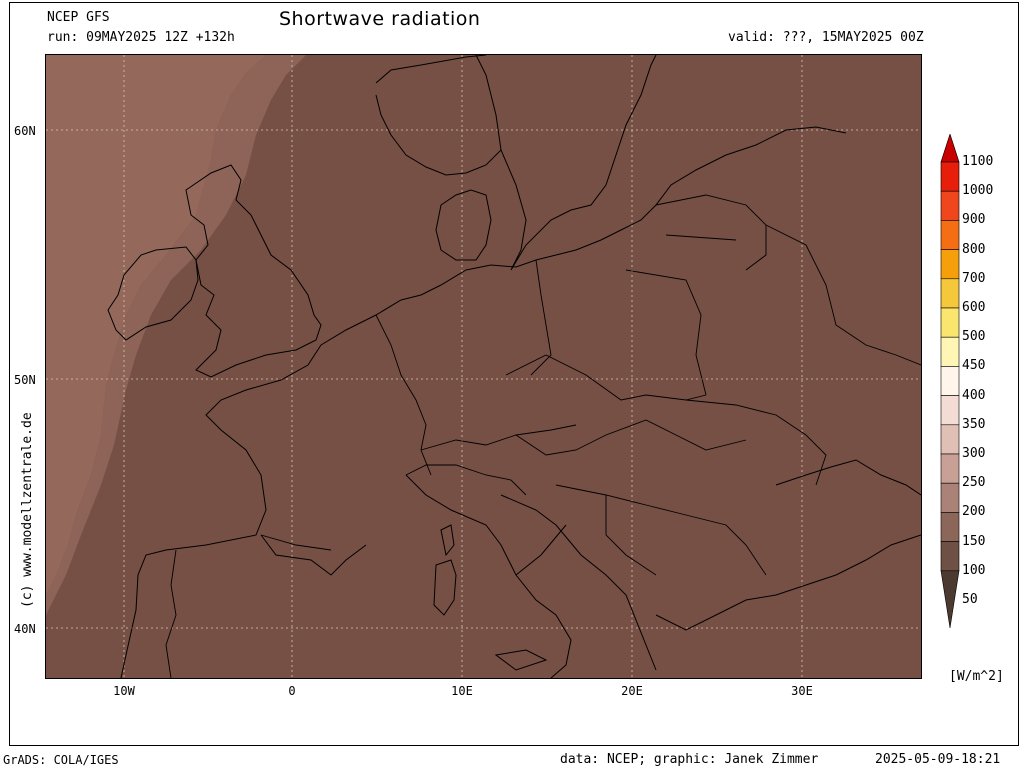  Describe the element at coordinates (124, 691) in the screenshot. I see `lon-label-10w: 10W` at that location.